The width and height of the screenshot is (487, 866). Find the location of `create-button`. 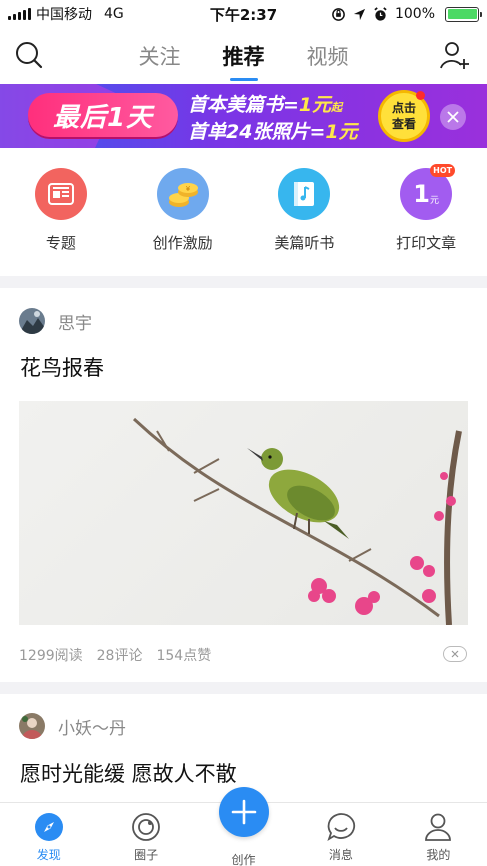

create-button is located at coordinates (243, 812).